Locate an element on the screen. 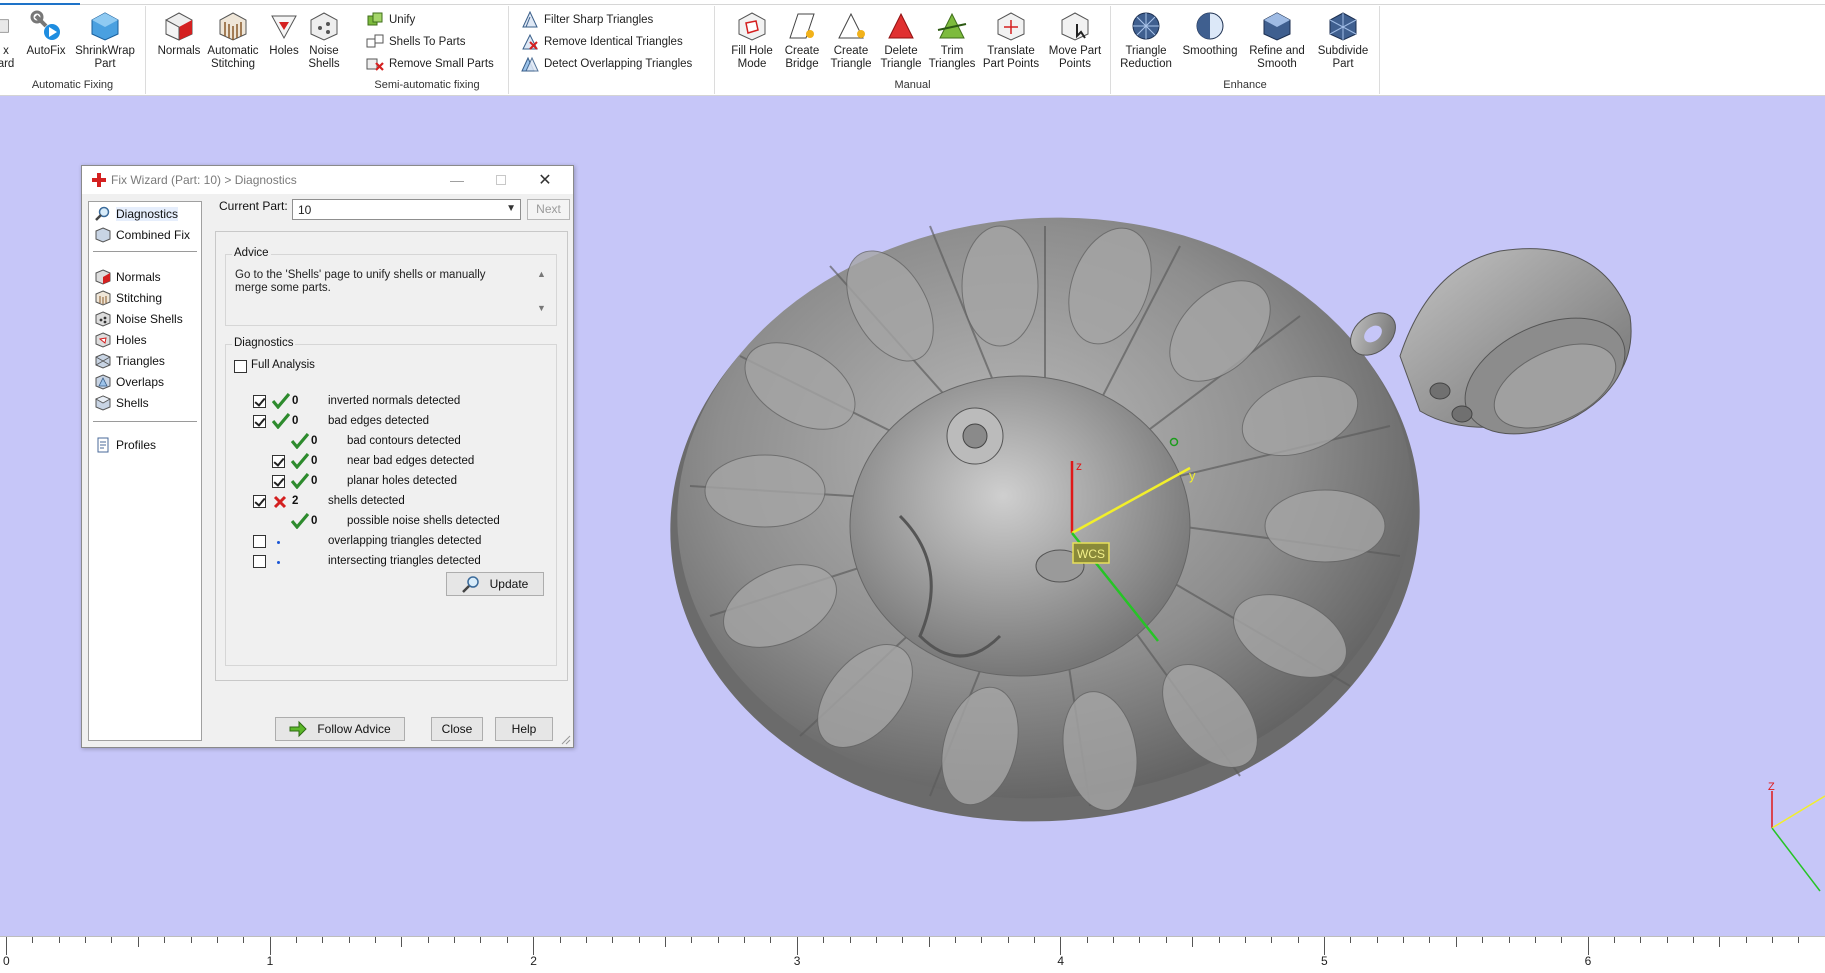 This screenshot has width=1825, height=973. noise-shells-nav-icon is located at coordinates (103, 319).